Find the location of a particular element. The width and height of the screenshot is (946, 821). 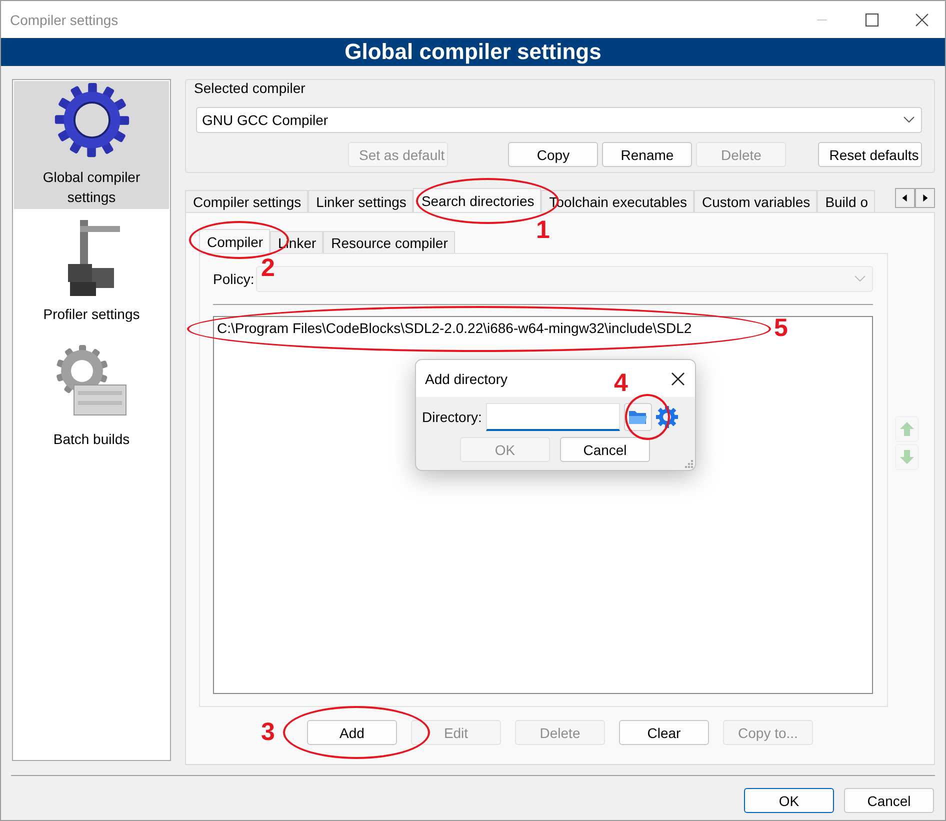

step-number: 1 is located at coordinates (543, 230).